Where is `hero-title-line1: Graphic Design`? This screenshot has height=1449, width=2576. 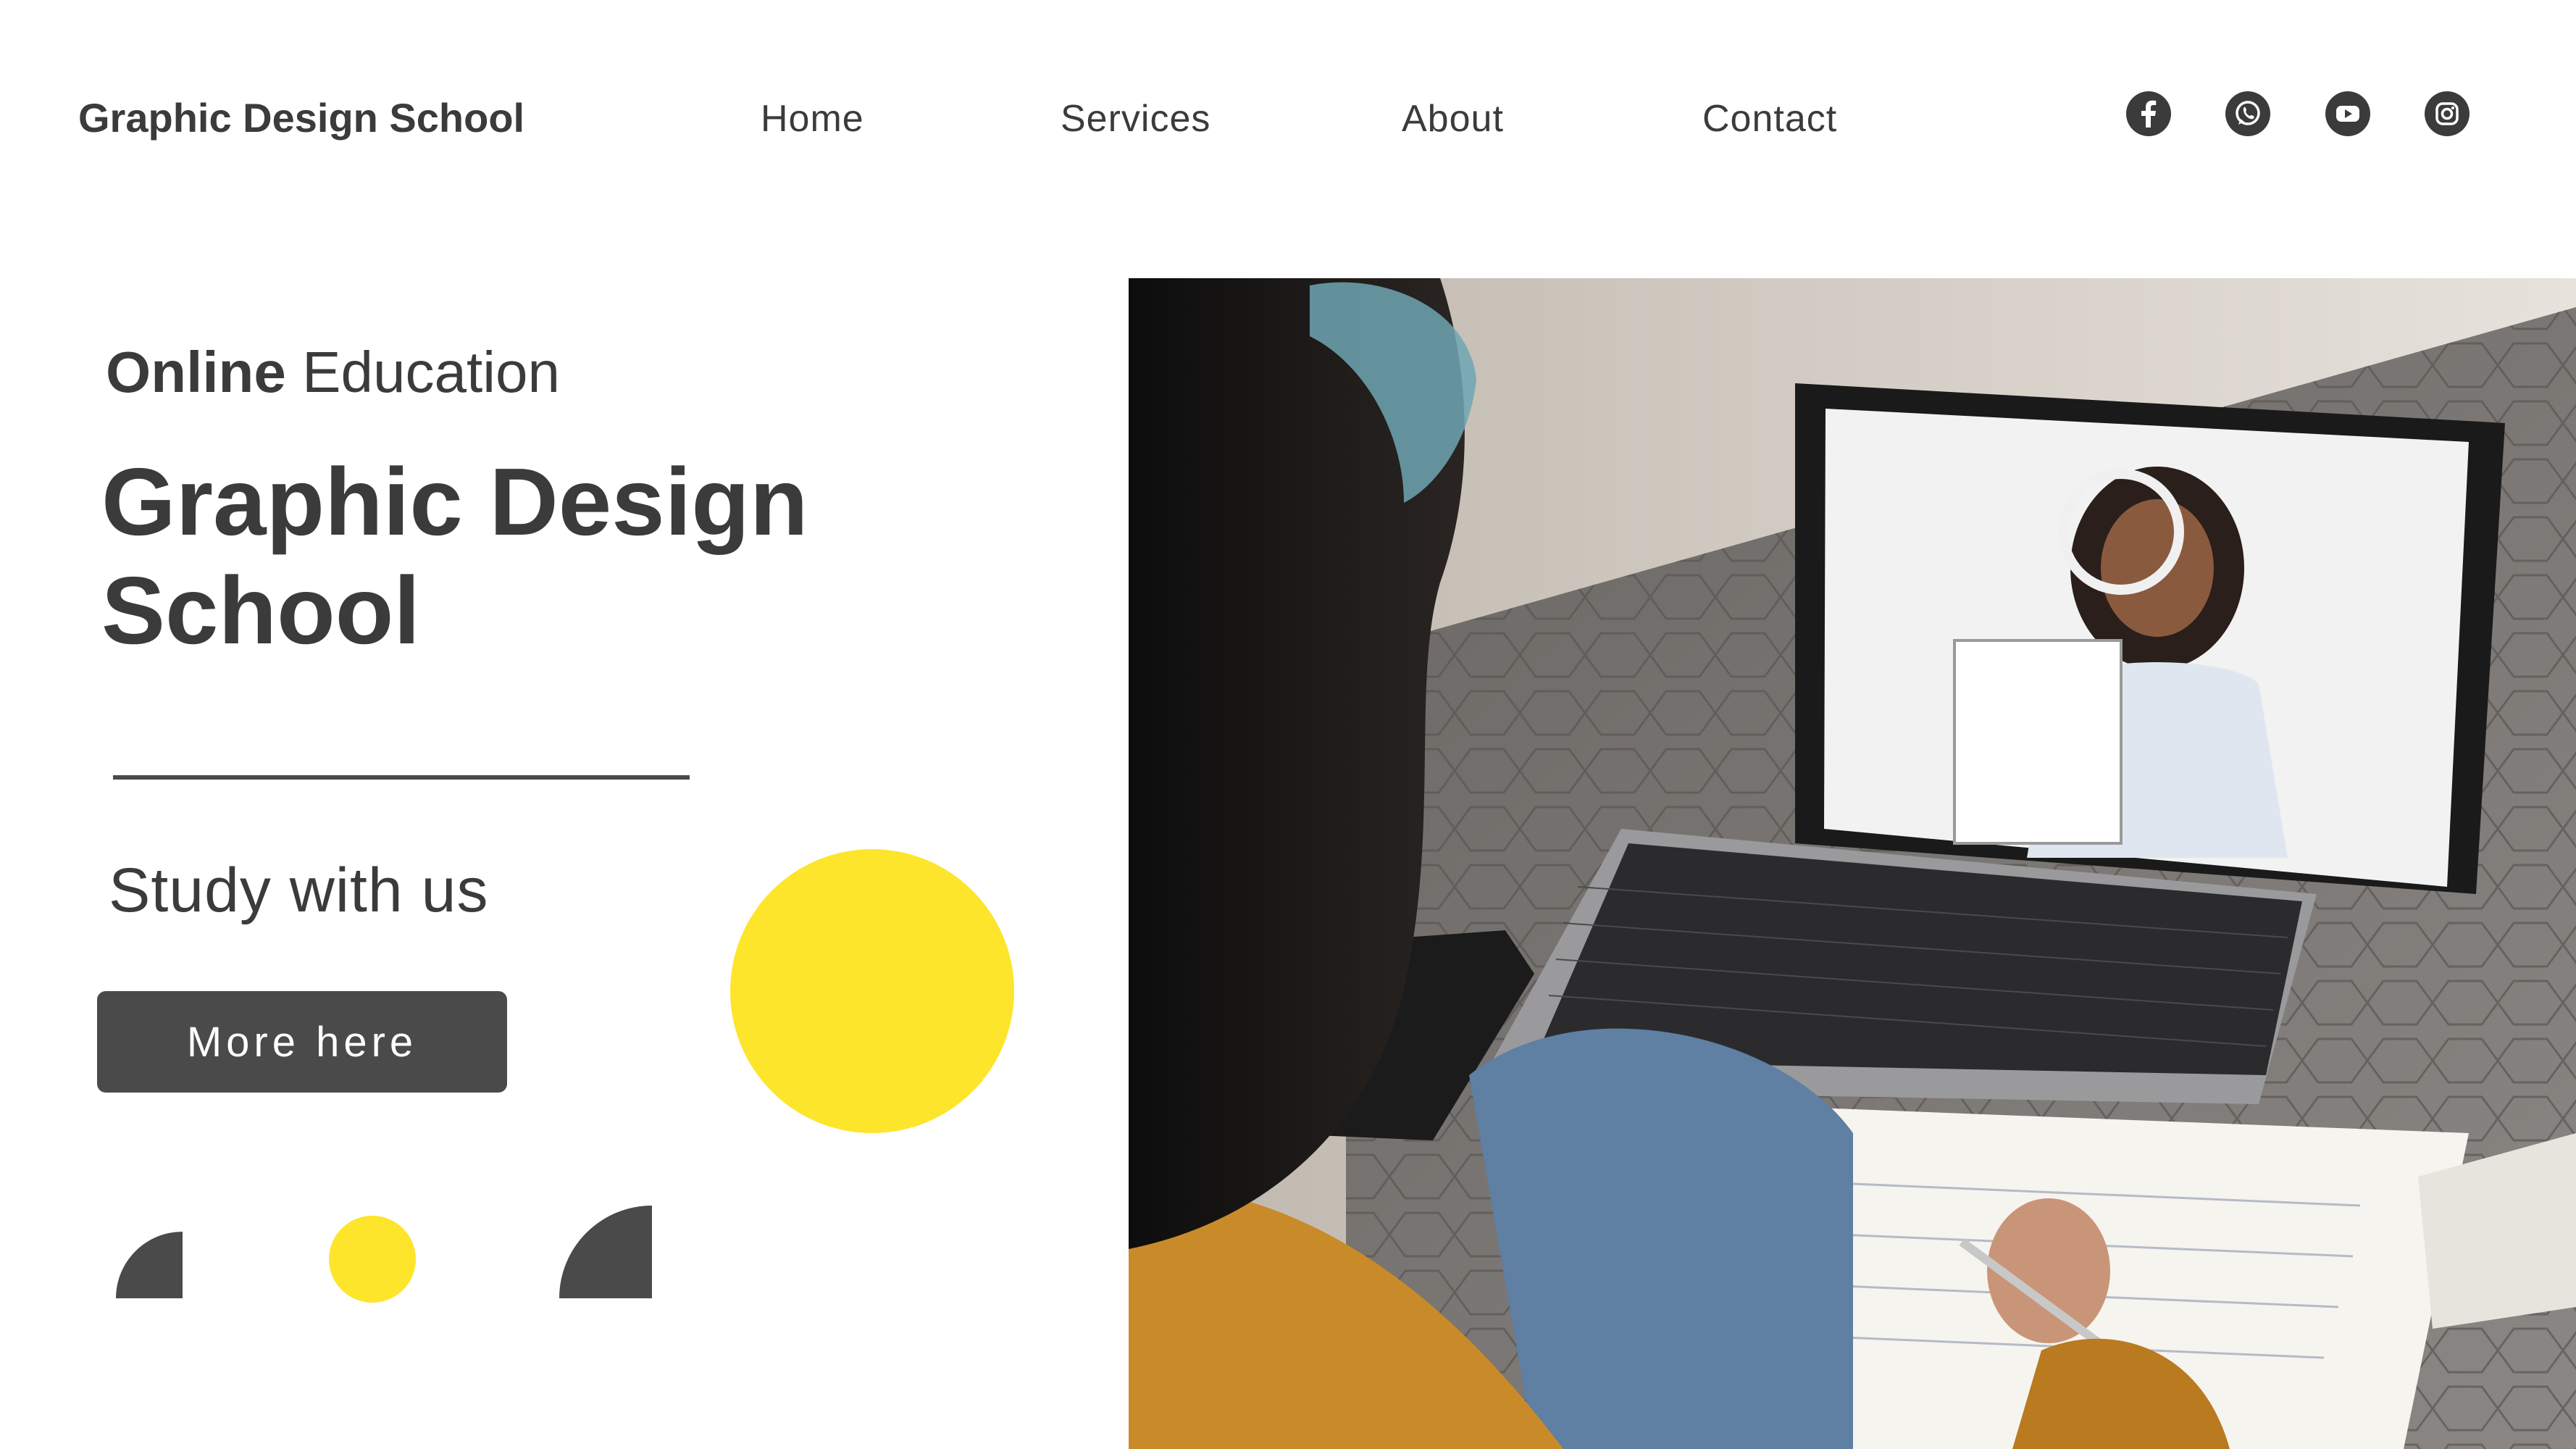
hero-title-line1: Graphic Design is located at coordinates (454, 502).